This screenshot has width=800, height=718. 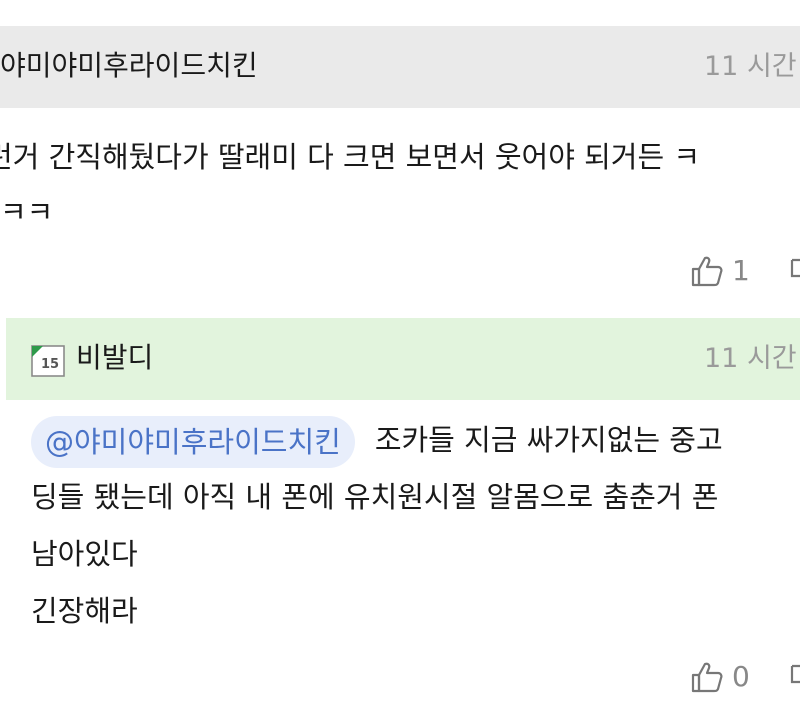 What do you see at coordinates (750, 358) in the screenshot?
I see `reply-timestamp: 11 시간` at bounding box center [750, 358].